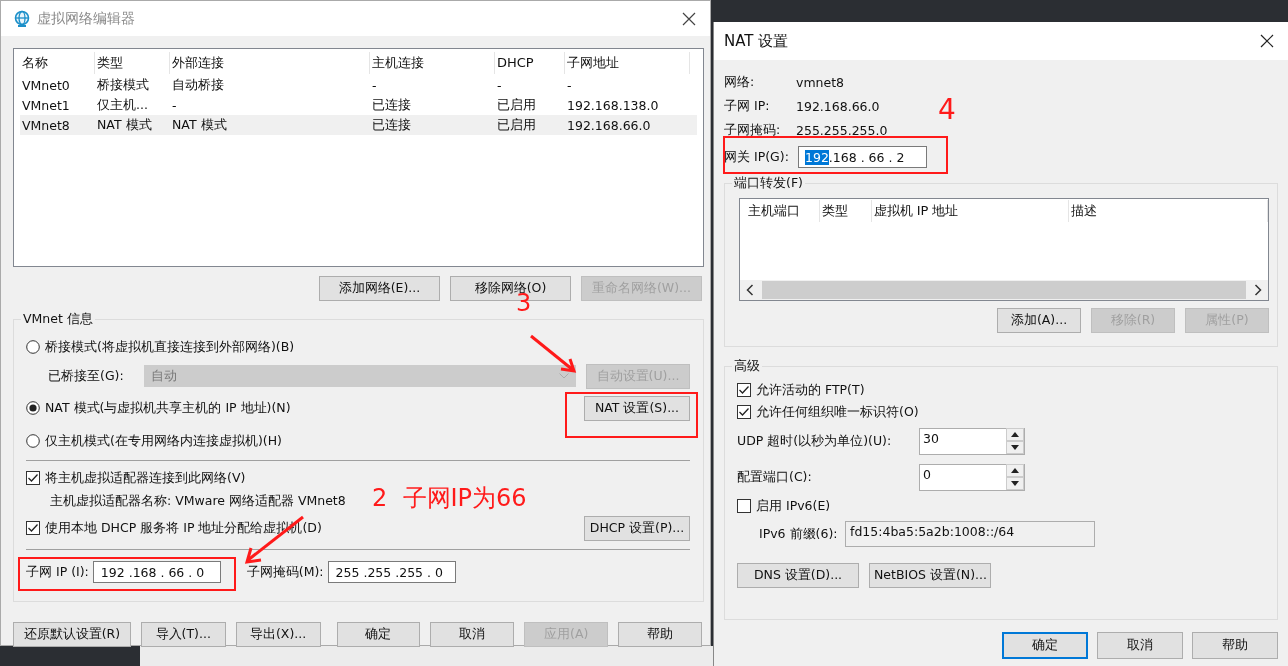 The height and width of the screenshot is (666, 1288). I want to click on checkbox-option: 启用 IPv6(E), so click(784, 506).